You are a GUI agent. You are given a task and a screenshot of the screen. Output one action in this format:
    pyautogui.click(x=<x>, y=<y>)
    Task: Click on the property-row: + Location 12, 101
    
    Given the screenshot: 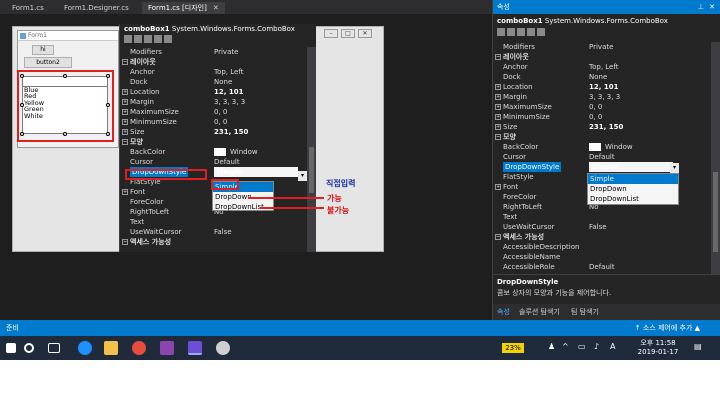 What is the action you would take?
    pyautogui.click(x=602, y=87)
    